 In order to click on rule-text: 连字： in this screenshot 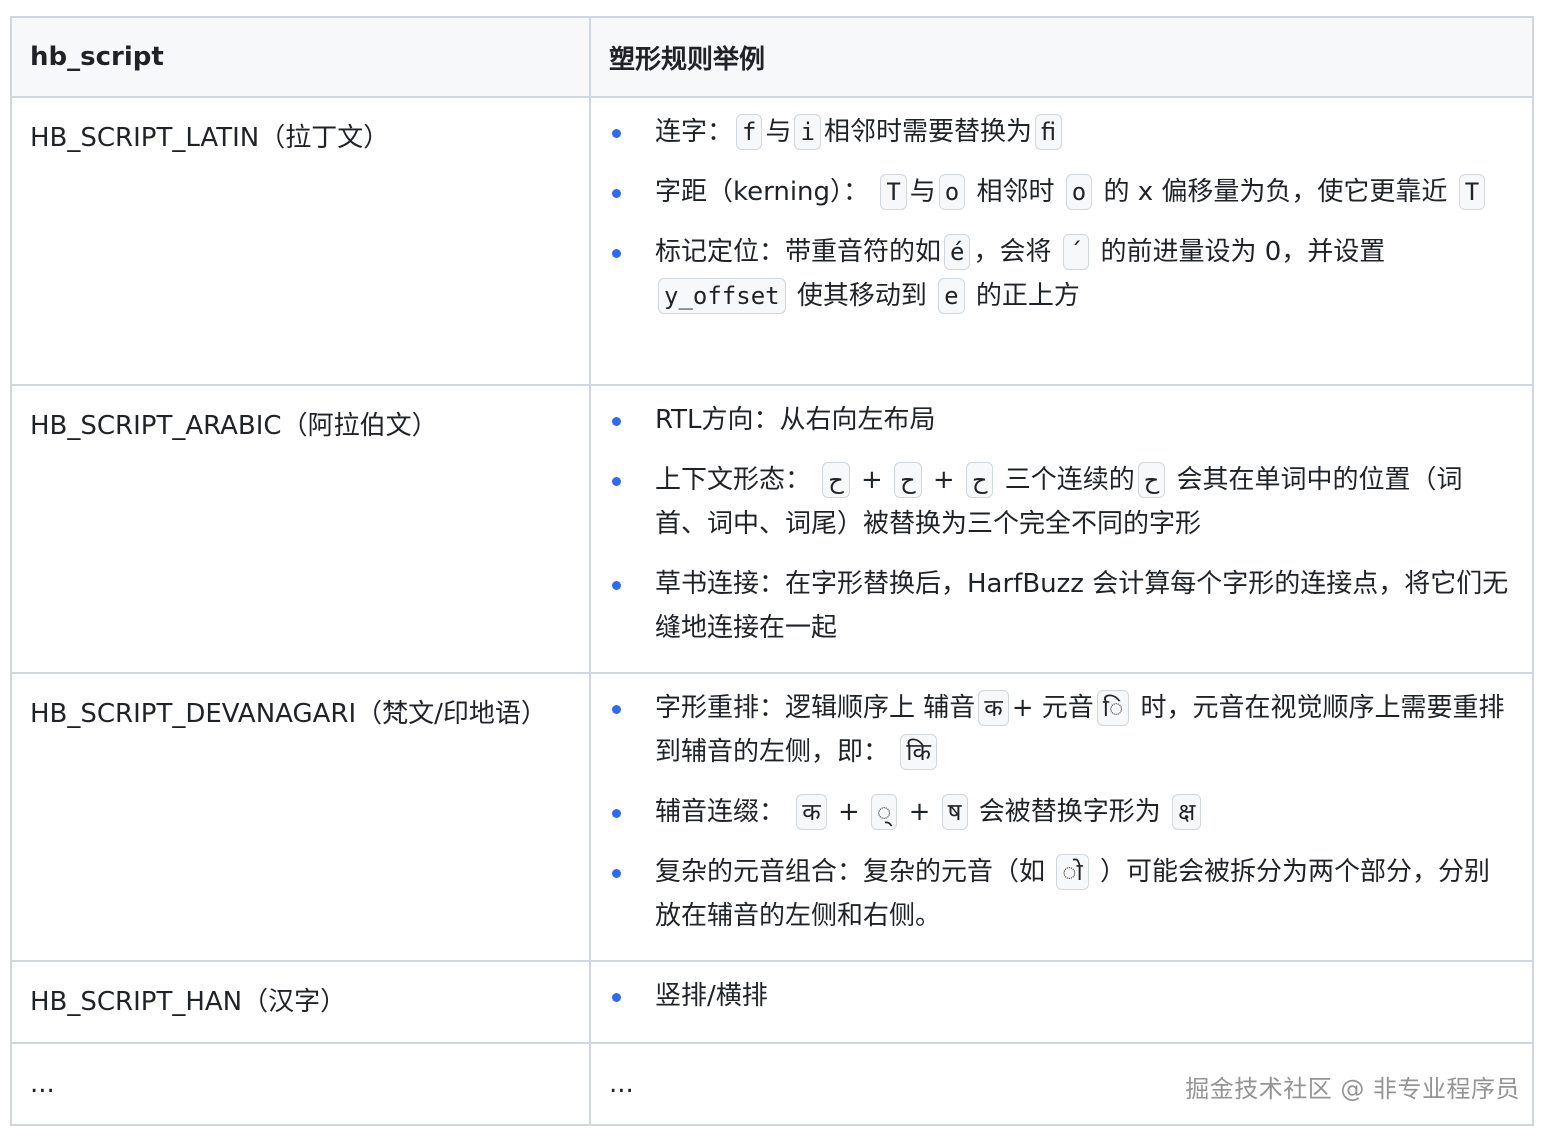, I will do `click(694, 132)`.